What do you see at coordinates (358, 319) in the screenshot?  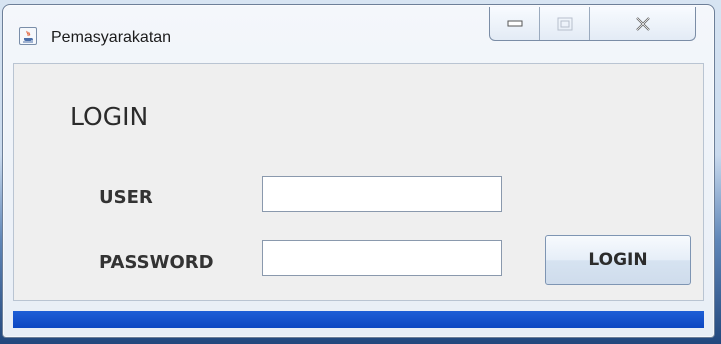 I see `status-bar` at bounding box center [358, 319].